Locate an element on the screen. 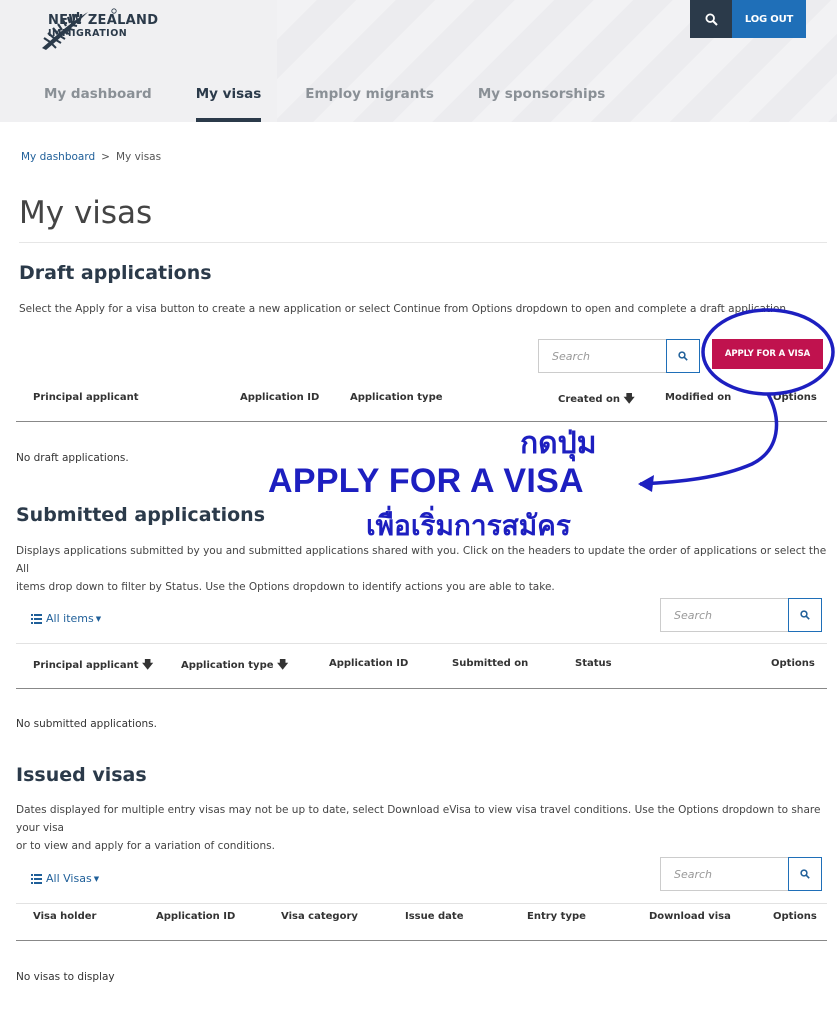 This screenshot has width=837, height=1023. submitted-header-top-divider is located at coordinates (421, 643).